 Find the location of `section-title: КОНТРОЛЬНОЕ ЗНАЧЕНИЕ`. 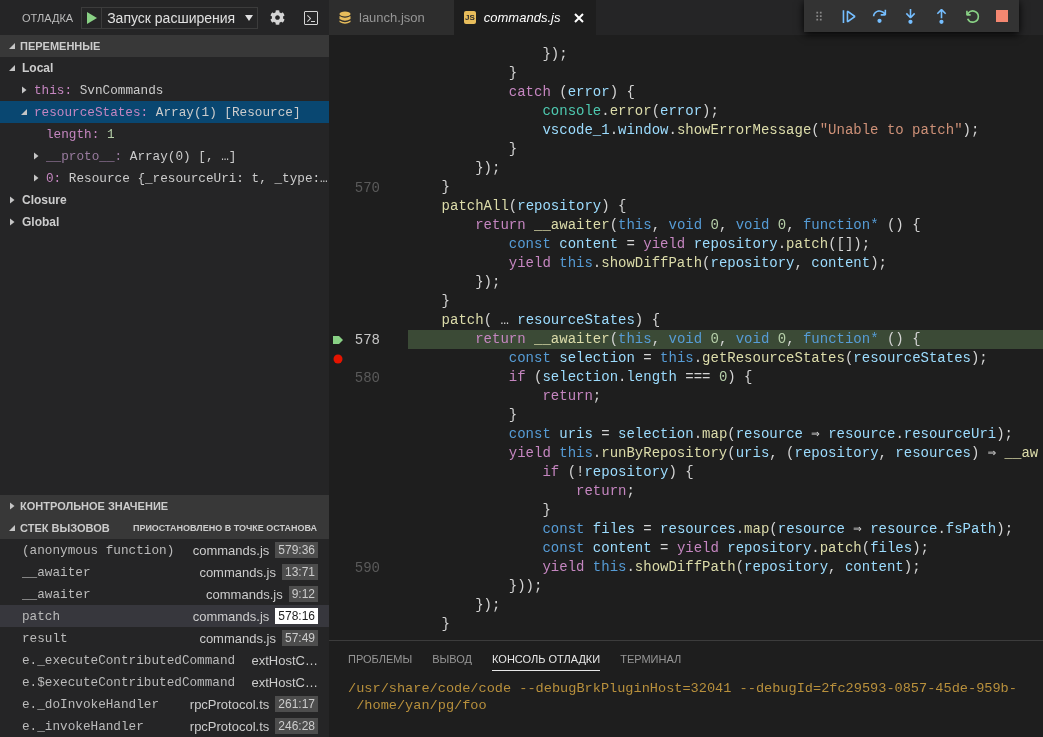

section-title: КОНТРОЛЬНОЕ ЗНАЧЕНИЕ is located at coordinates (95, 506).